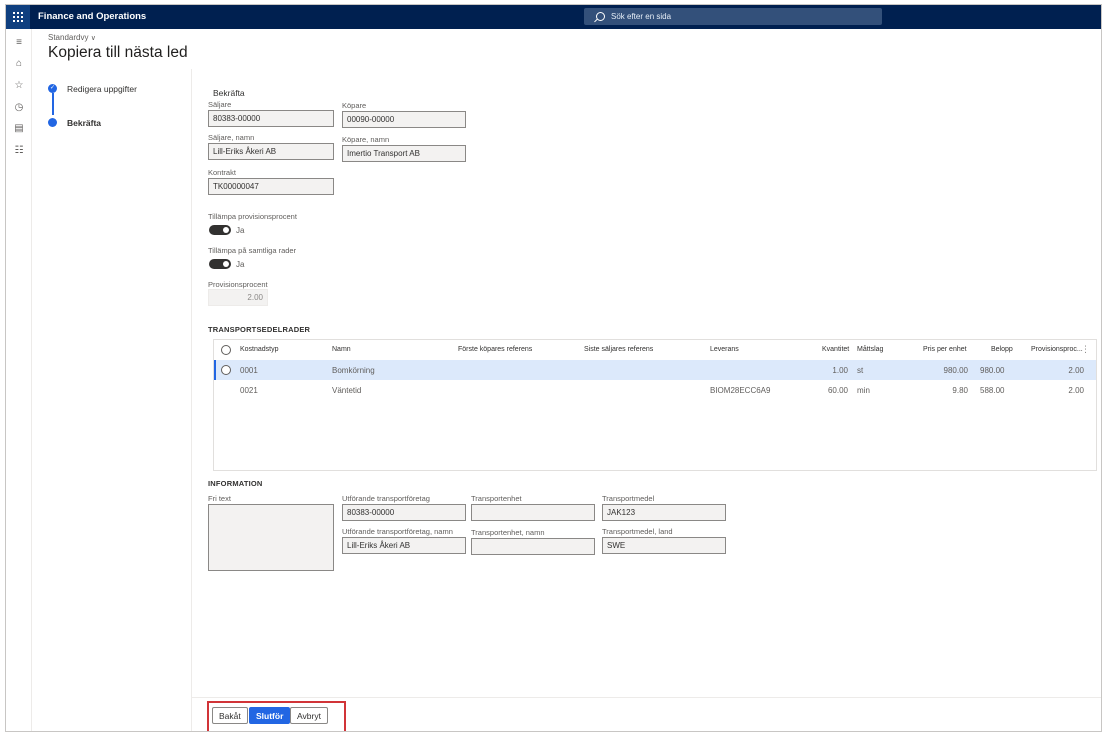 This screenshot has width=1107, height=737. I want to click on free-text-field, so click(271, 537).